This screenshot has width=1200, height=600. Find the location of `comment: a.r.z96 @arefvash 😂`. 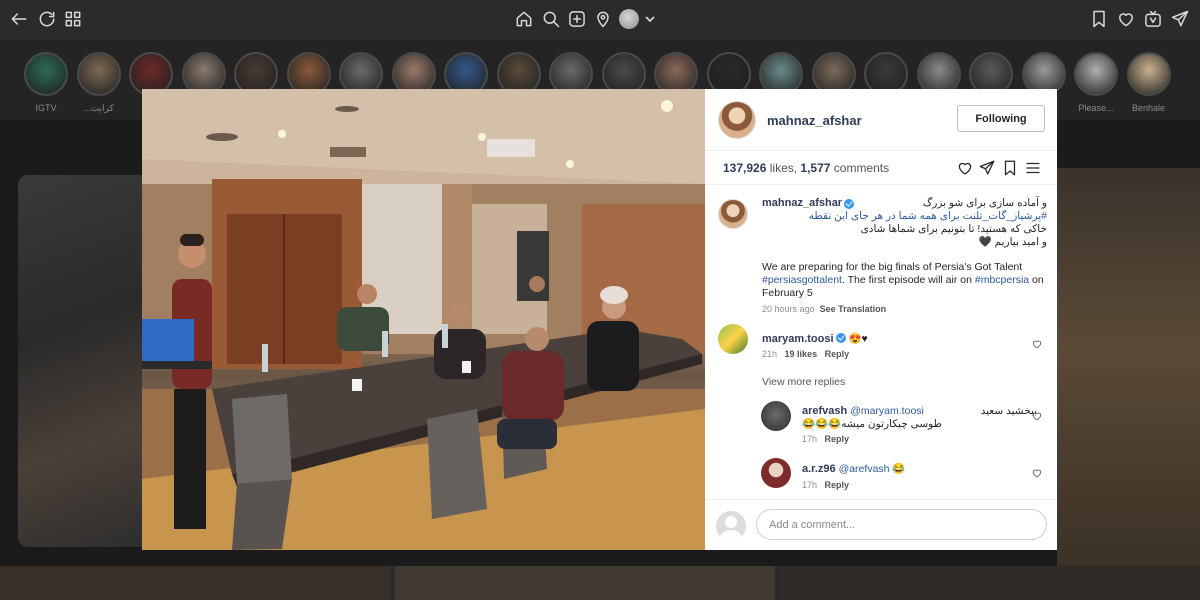

comment: a.r.z96 @arefvash 😂 is located at coordinates (854, 468).